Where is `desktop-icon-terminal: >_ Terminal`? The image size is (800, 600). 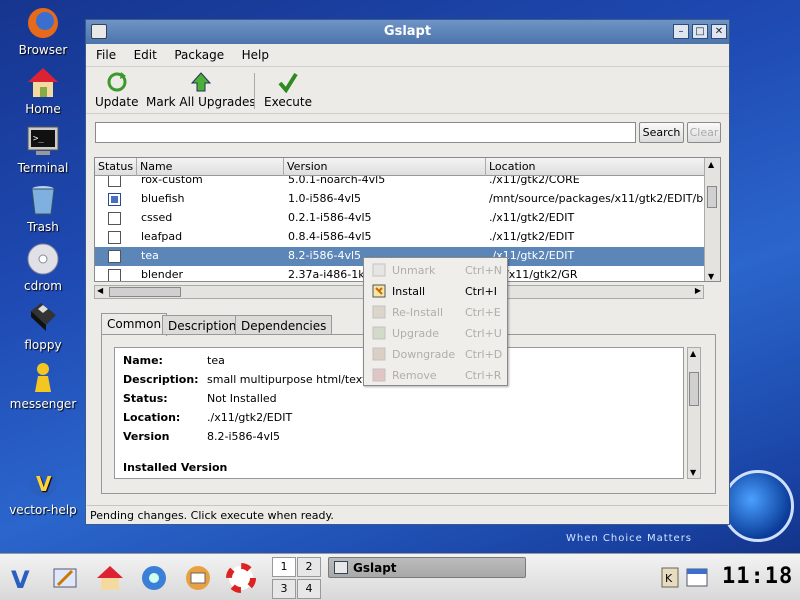
desktop-icon-terminal: >_ Terminal is located at coordinates (43, 149).